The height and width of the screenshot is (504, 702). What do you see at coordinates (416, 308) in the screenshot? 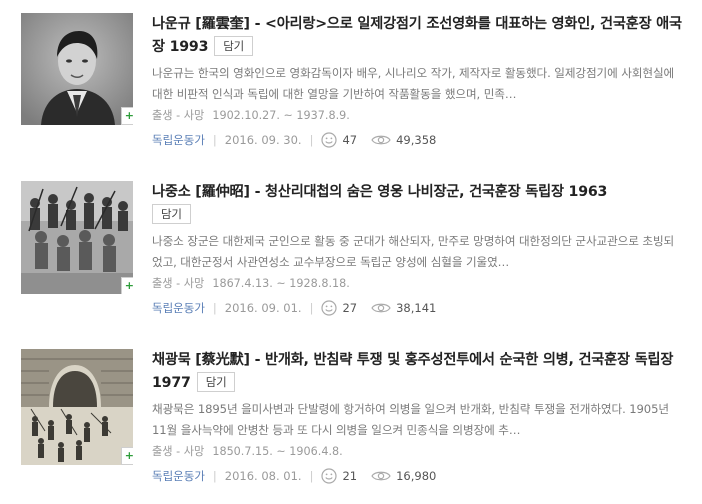
I see `view-count: 38,141` at bounding box center [416, 308].